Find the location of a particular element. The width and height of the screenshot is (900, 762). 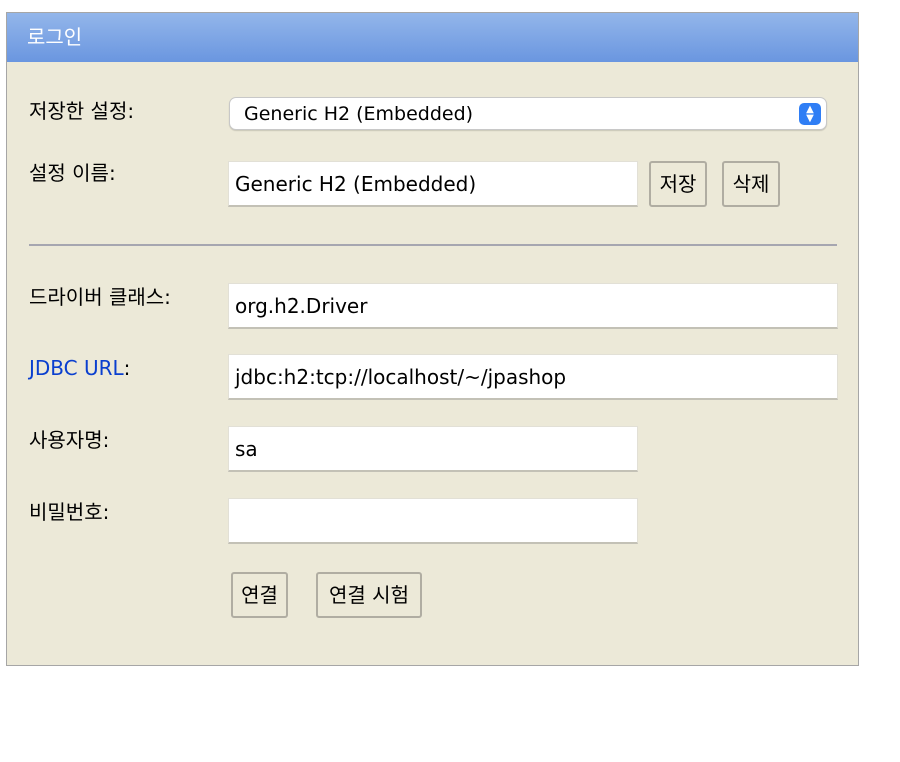

jdbc-url-input: jdbc:h2:tcp://localhost/~/jpashop is located at coordinates (533, 377).